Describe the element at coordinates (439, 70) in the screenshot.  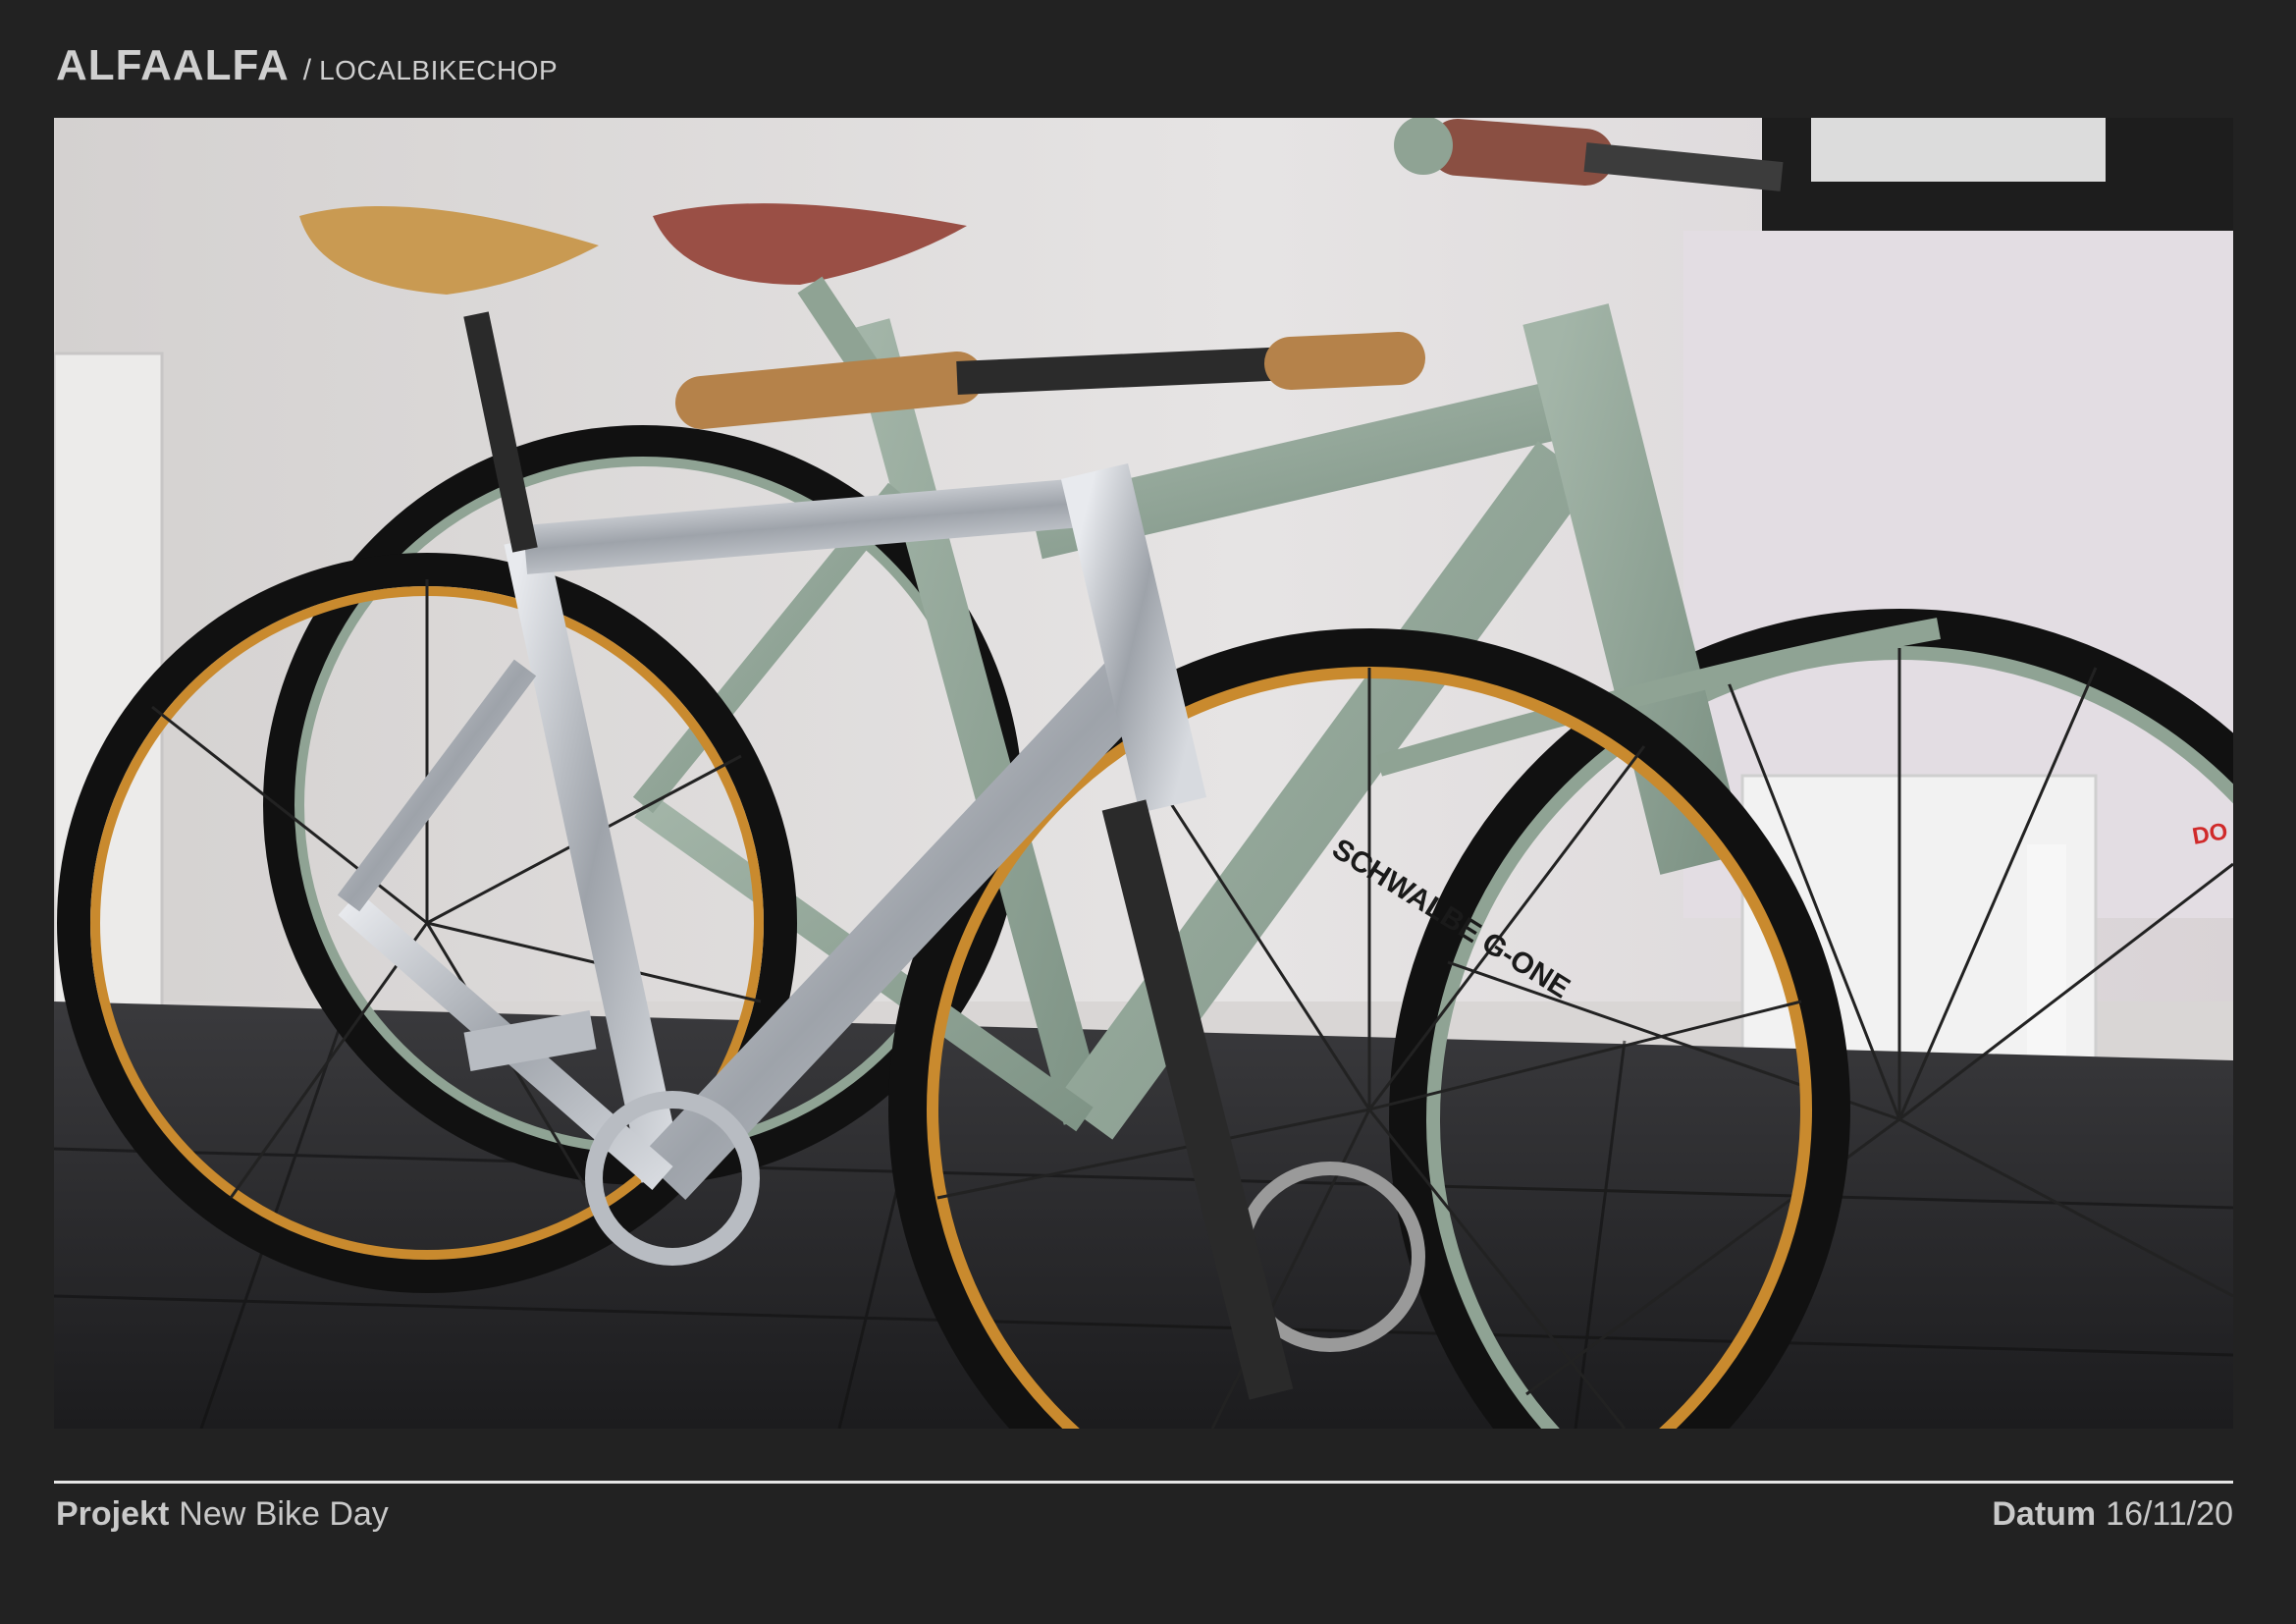
I see `shop-name: LOCALBIKECHOP` at that location.